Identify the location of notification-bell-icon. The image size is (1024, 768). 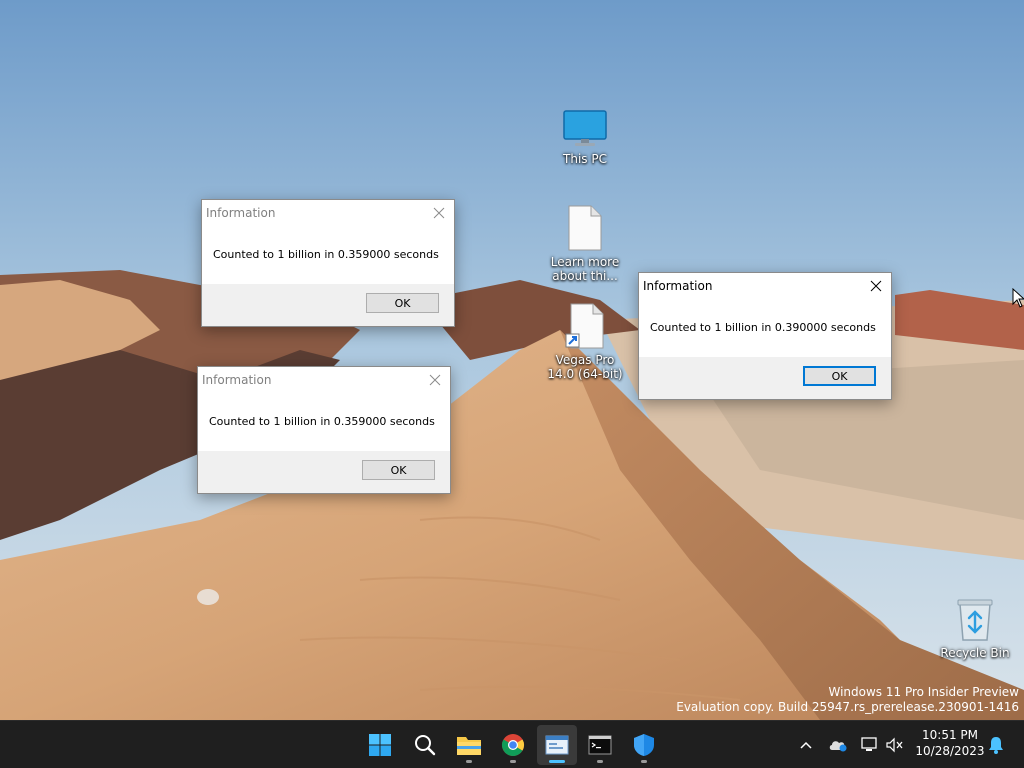
(996, 745).